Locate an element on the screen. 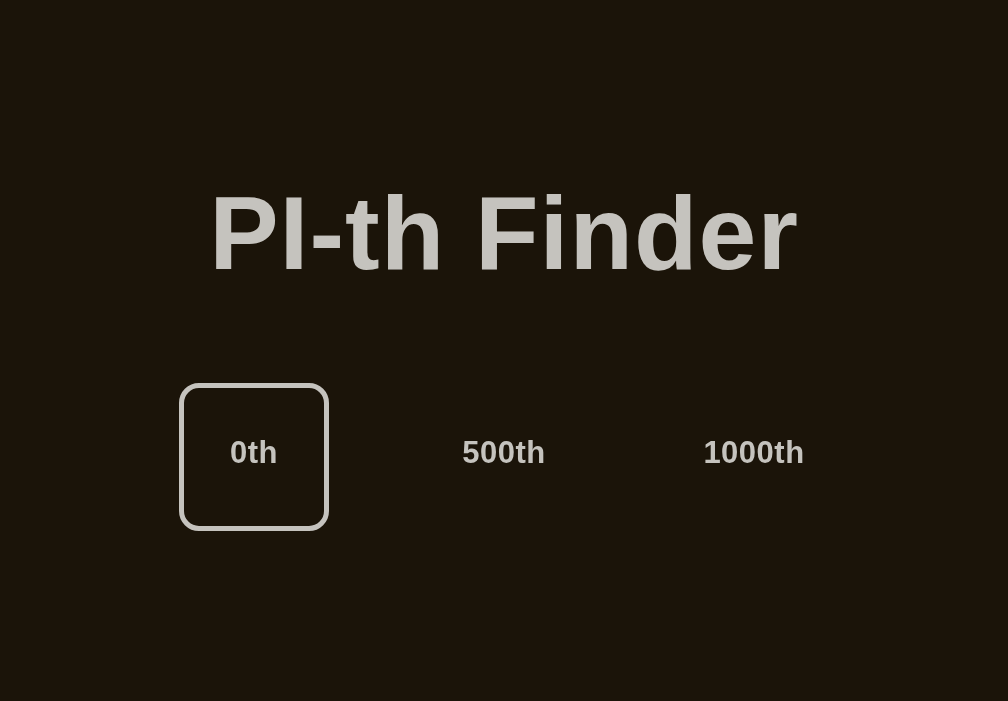  option-button: 500th is located at coordinates (504, 457).